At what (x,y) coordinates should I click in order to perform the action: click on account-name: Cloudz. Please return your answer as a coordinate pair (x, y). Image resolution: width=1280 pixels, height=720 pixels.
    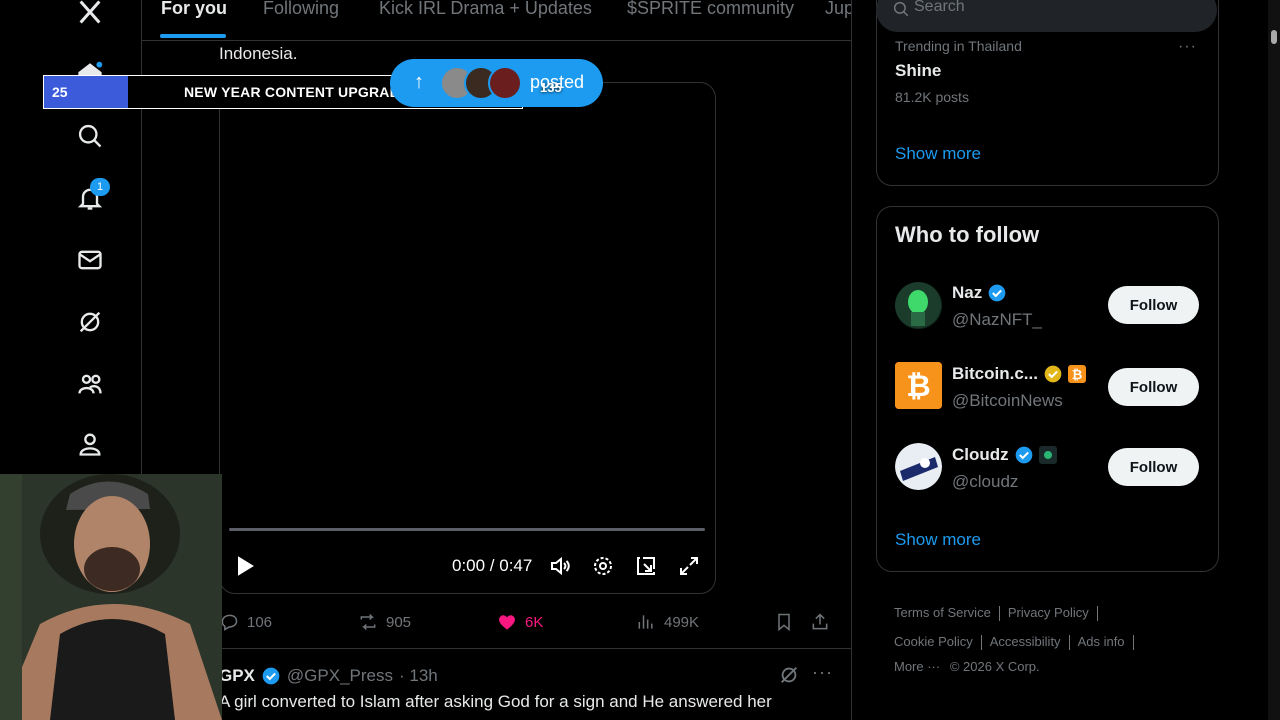
    Looking at the image, I should click on (1004, 455).